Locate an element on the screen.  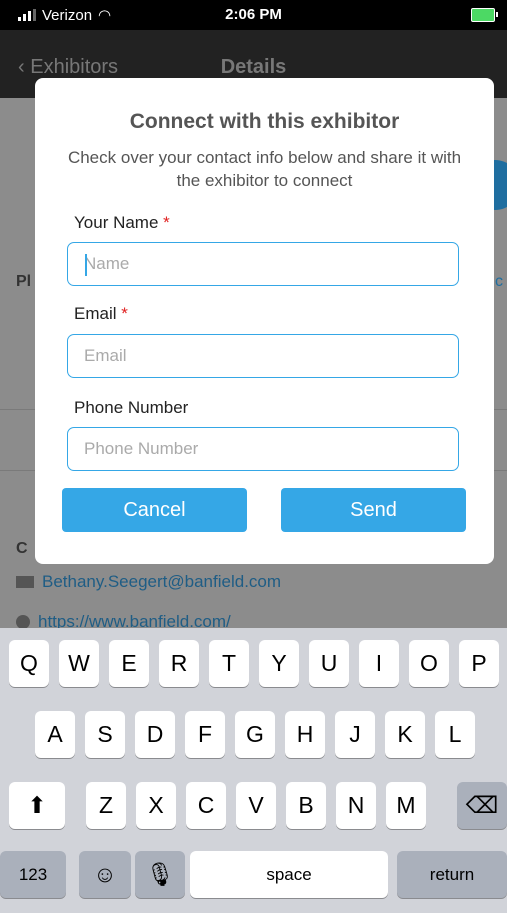
key-t: T is located at coordinates (229, 663).